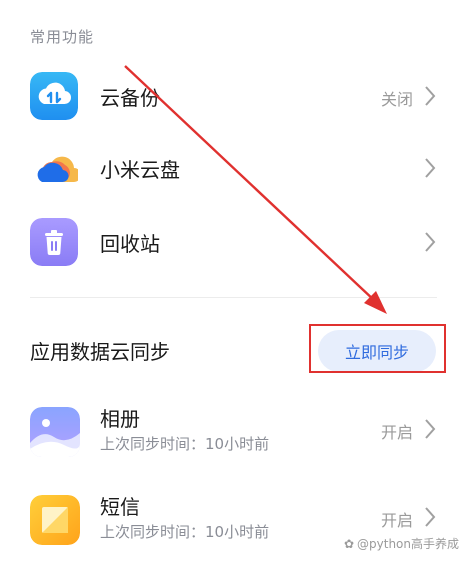 This screenshot has height=566, width=467. I want to click on cloud-backup-icon, so click(54, 96).